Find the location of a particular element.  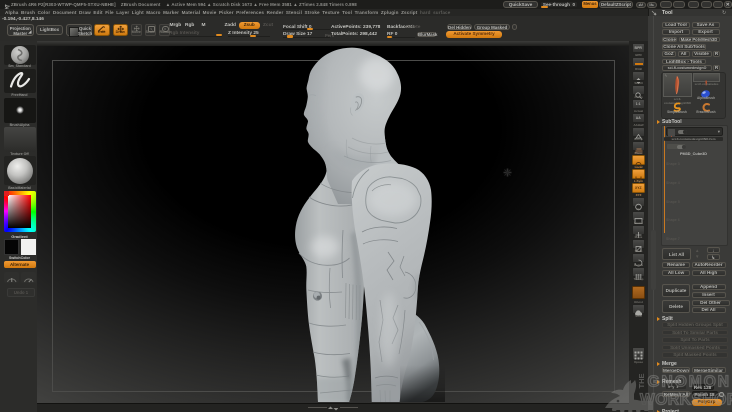

svg-text: GNOMON is located at coordinates (689, 382).